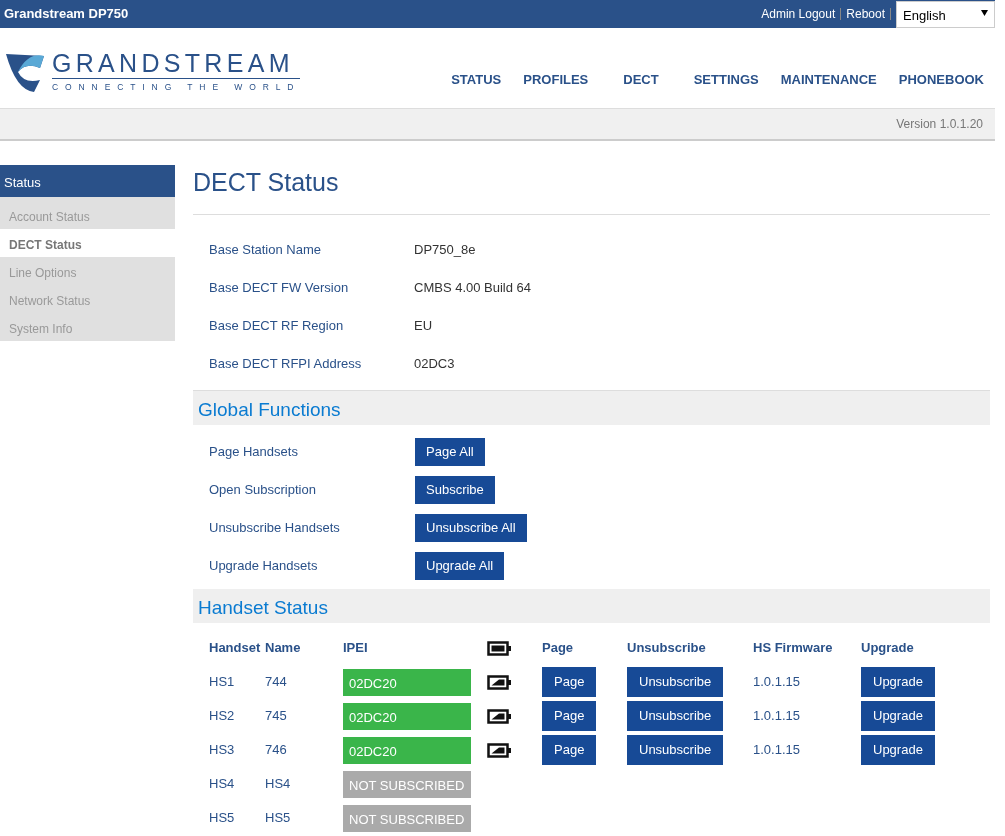  What do you see at coordinates (939, 124) in the screenshot?
I see `version-text: Version 1.0.1.20` at bounding box center [939, 124].